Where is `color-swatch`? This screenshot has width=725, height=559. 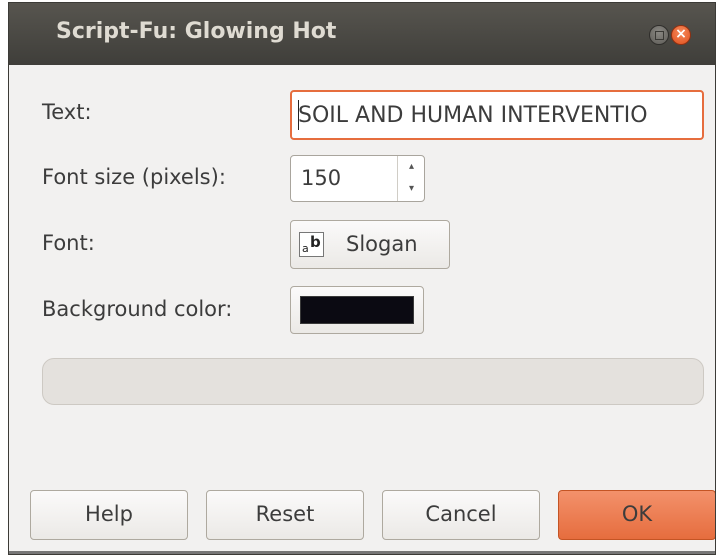 color-swatch is located at coordinates (357, 310).